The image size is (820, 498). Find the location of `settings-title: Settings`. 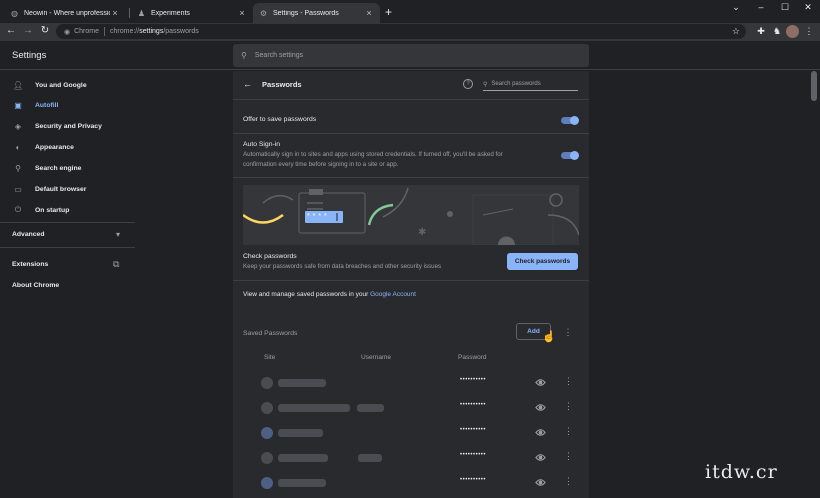

settings-title: Settings is located at coordinates (29, 55).